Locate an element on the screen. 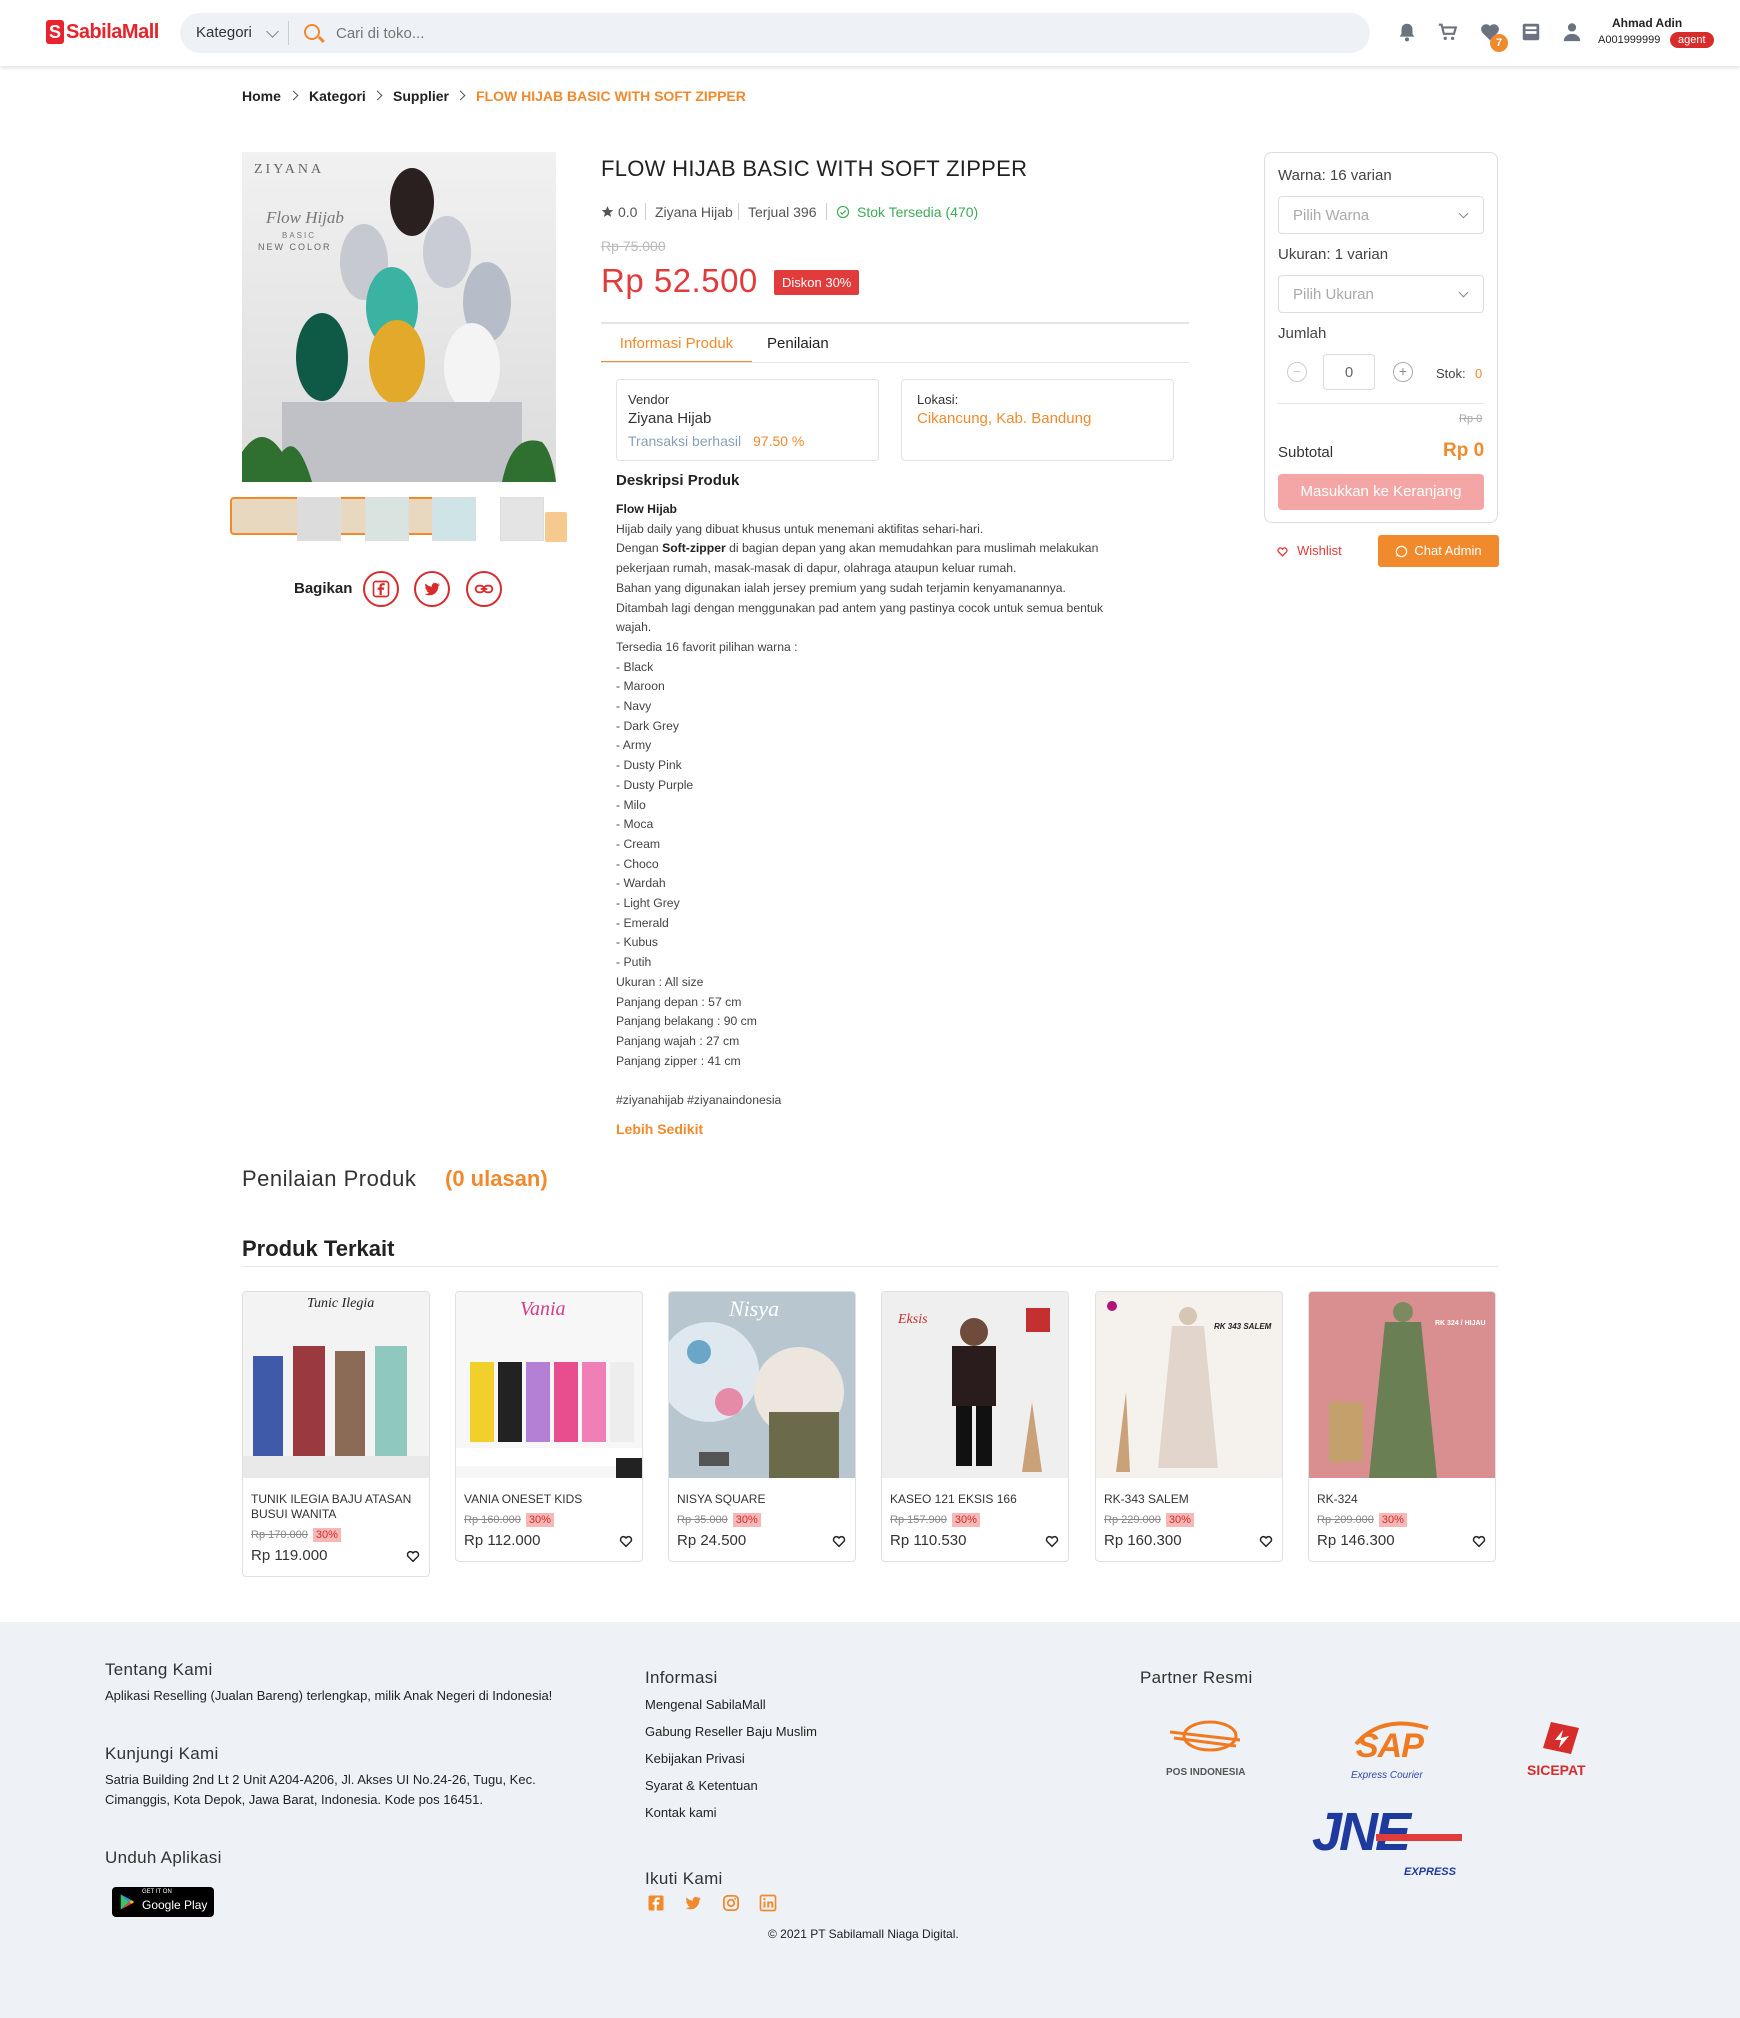  color-select: Pilih Warna is located at coordinates (1381, 215).